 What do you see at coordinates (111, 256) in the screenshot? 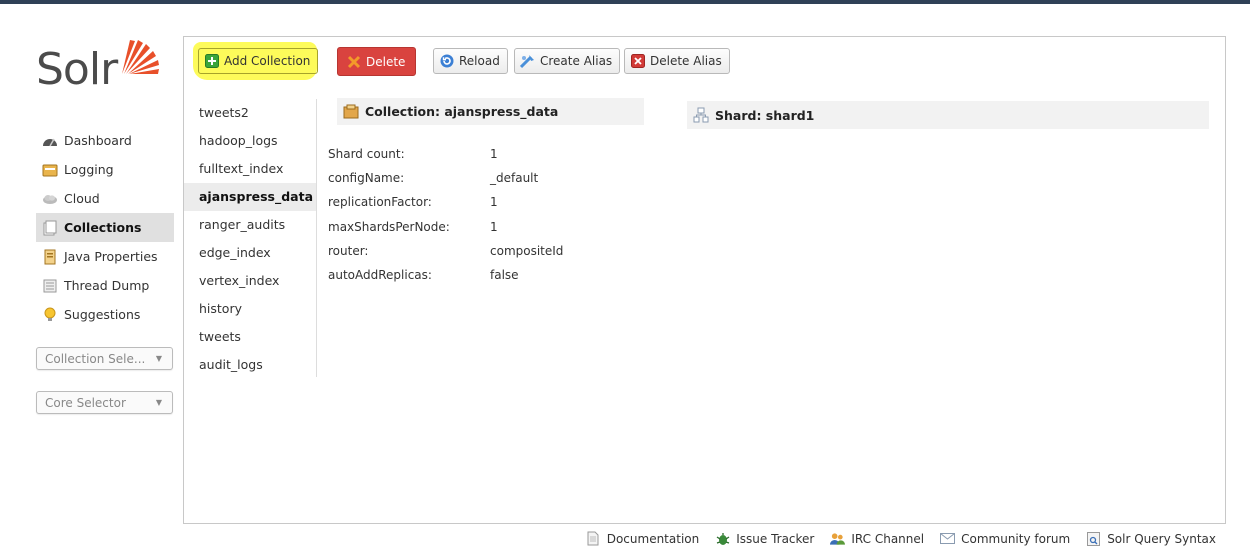
I see `sidebar-item-label: Java Properties` at bounding box center [111, 256].